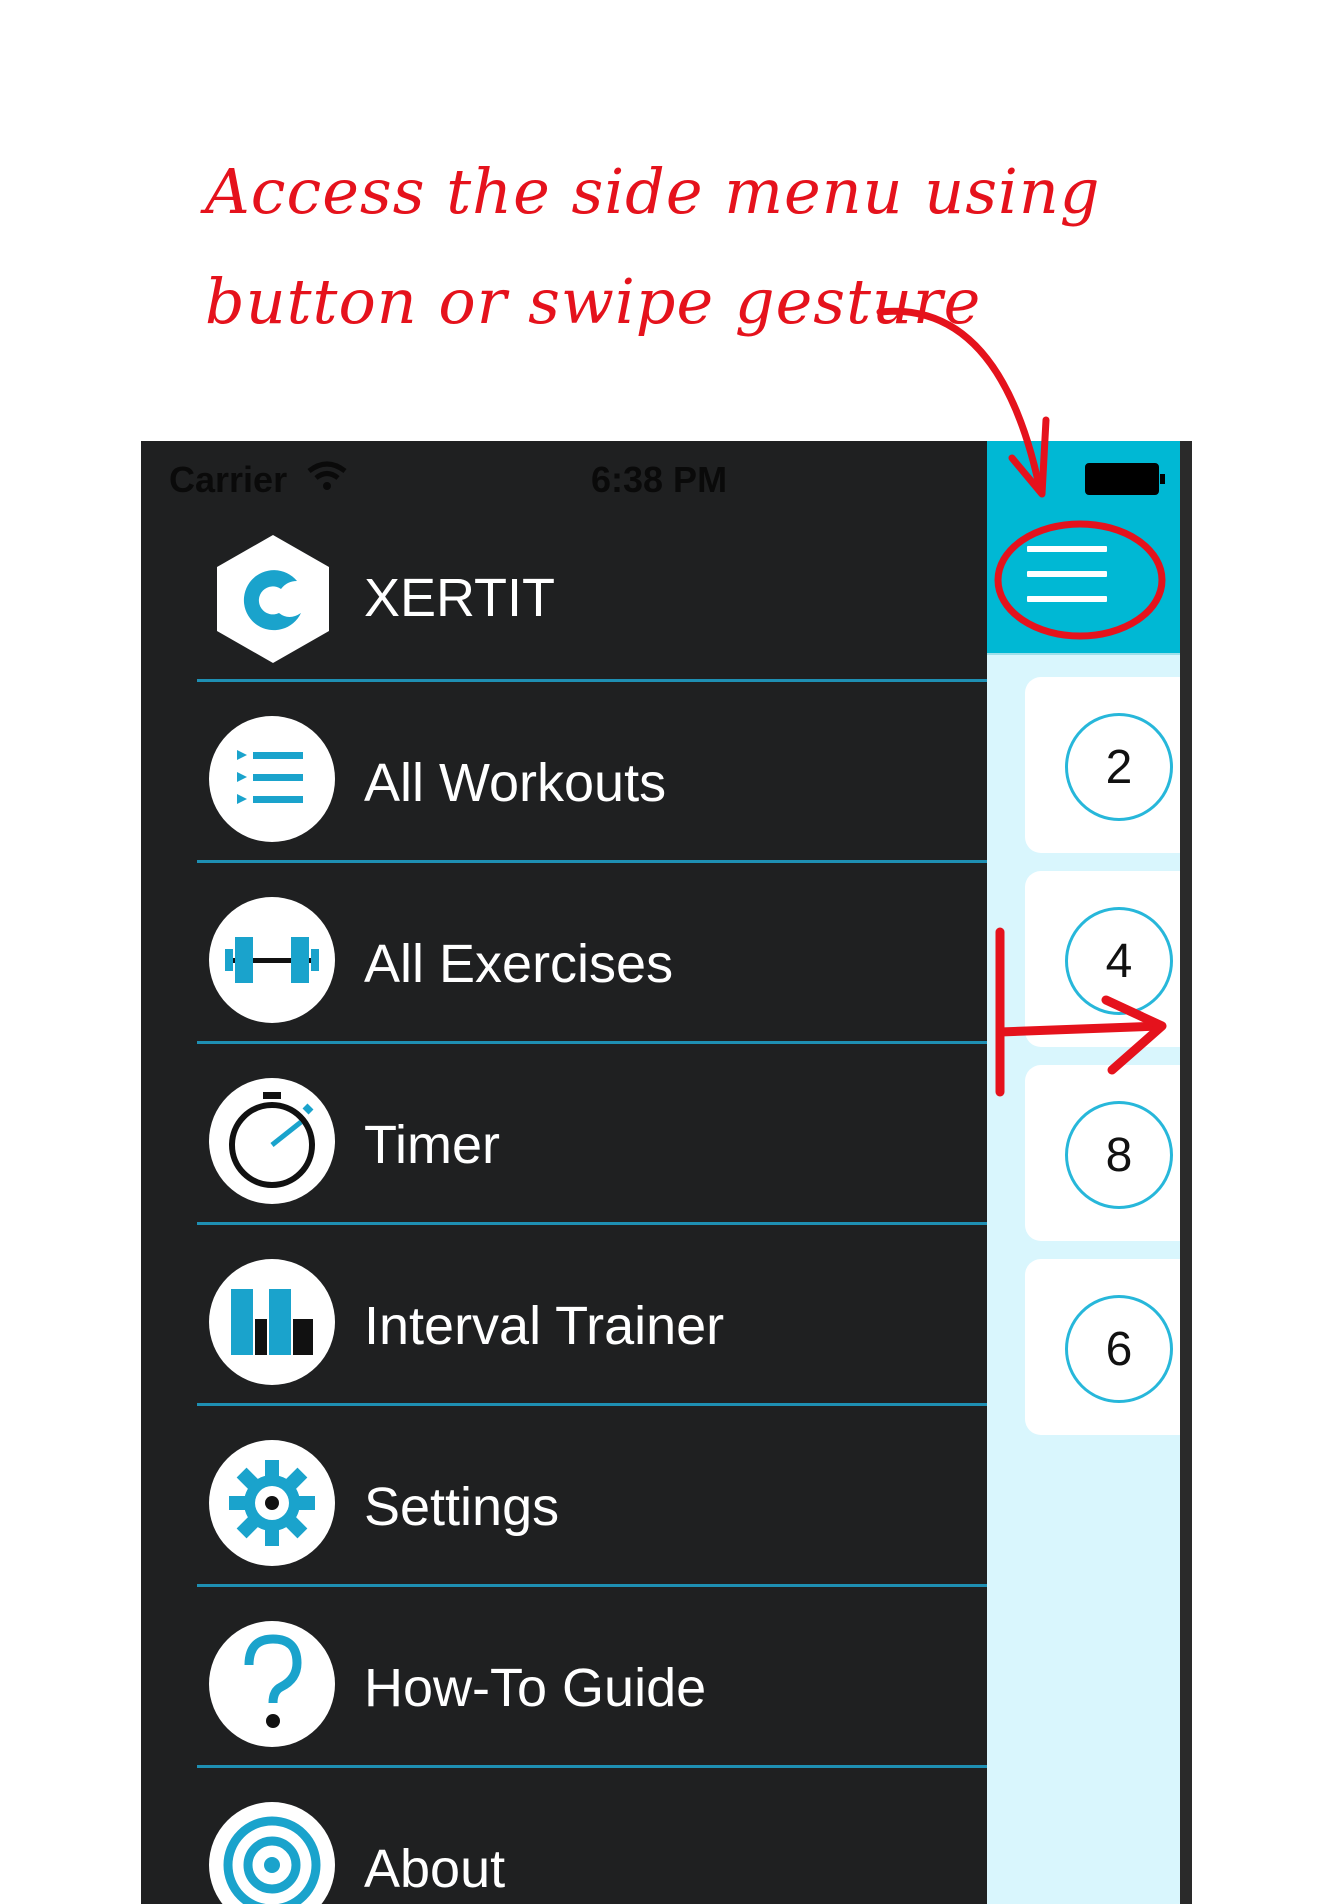 This screenshot has height=1904, width=1333. Describe the element at coordinates (272, 1322) in the screenshot. I see `bar-chart-icon` at that location.